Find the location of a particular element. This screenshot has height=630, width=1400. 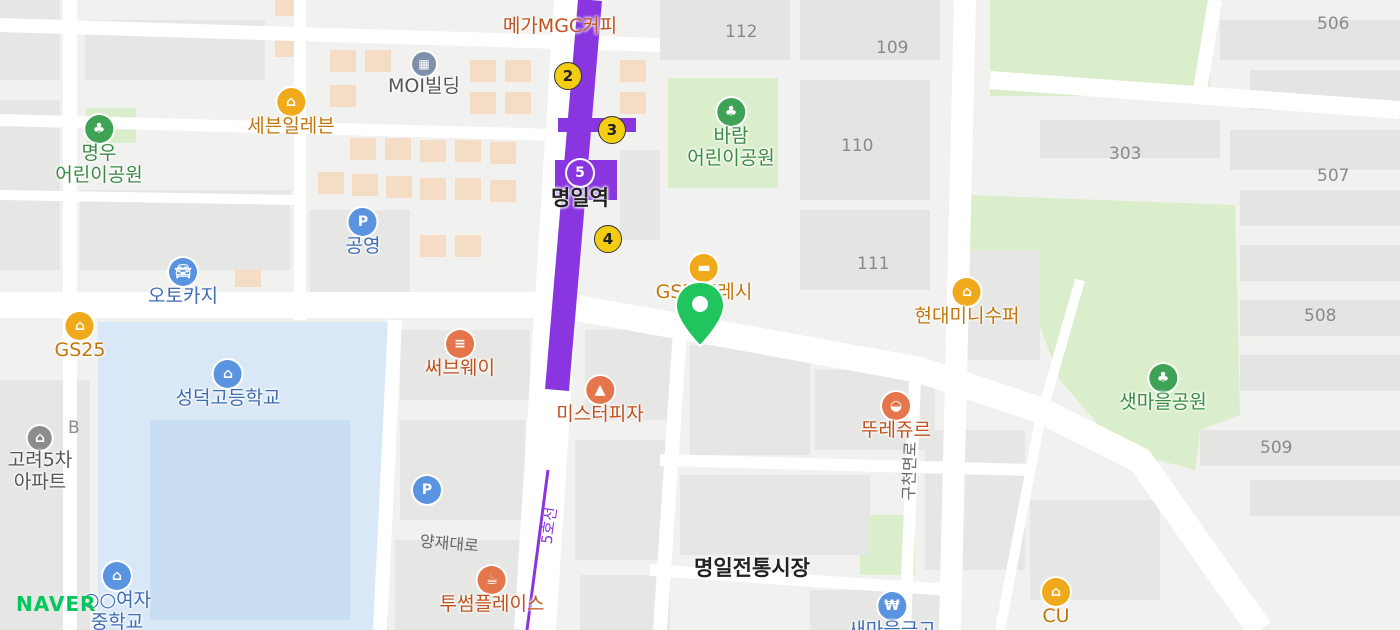

poi-school: ⌂ 성덕고등학교 is located at coordinates (228, 385).